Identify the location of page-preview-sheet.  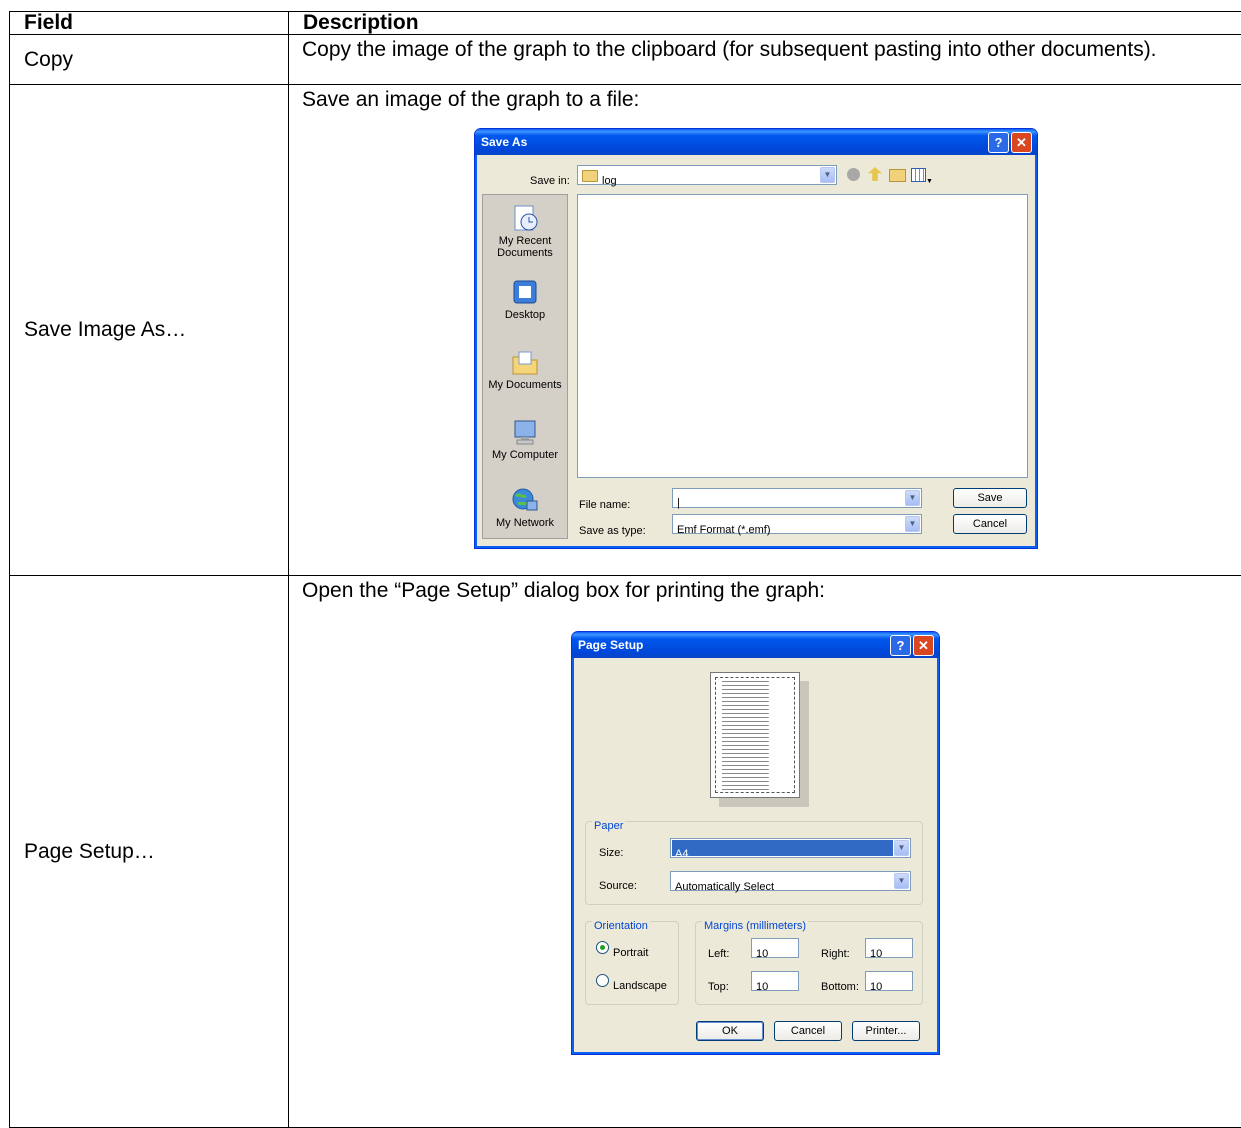
(755, 735).